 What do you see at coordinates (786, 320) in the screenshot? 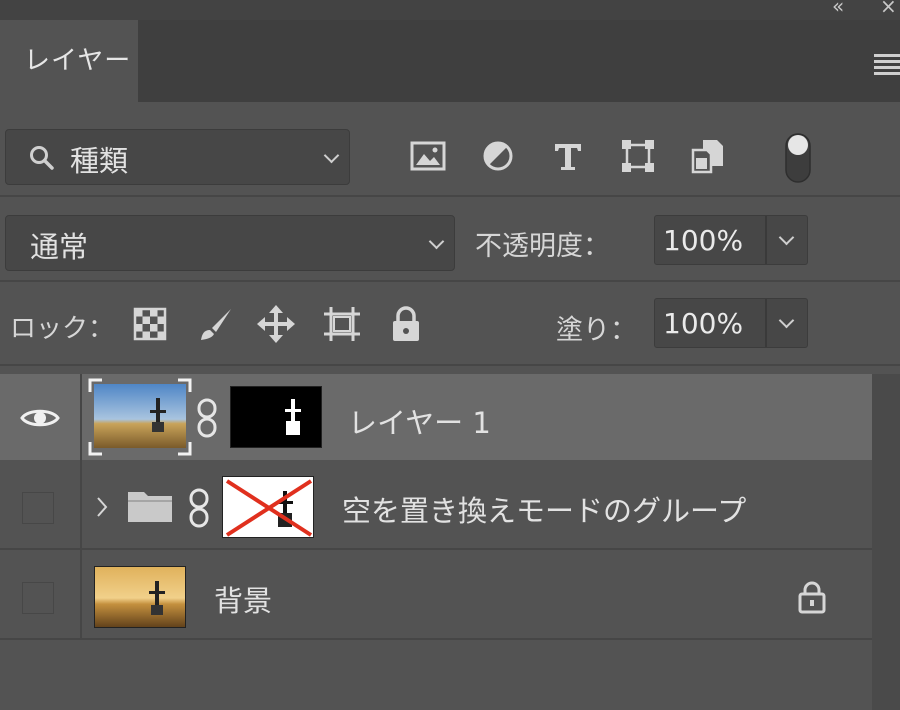
I see `fill-slider-chevron-icon` at bounding box center [786, 320].